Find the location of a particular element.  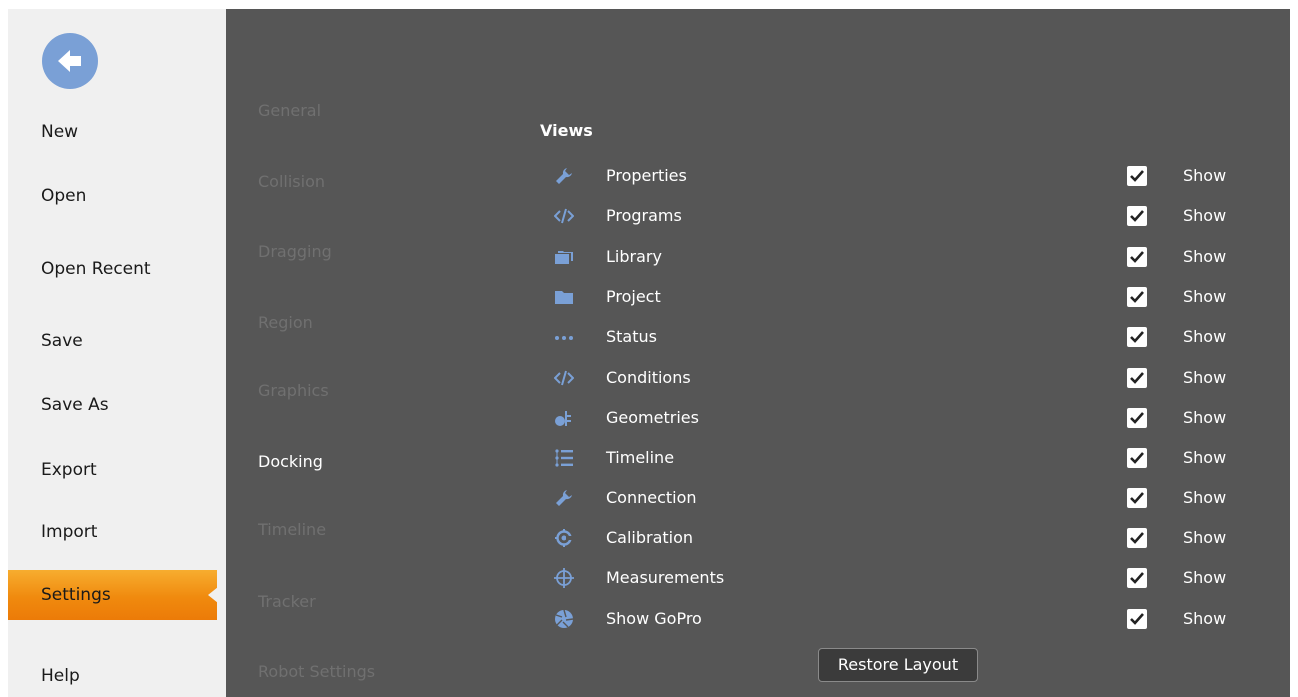

view-label: Conditions is located at coordinates (648, 377).